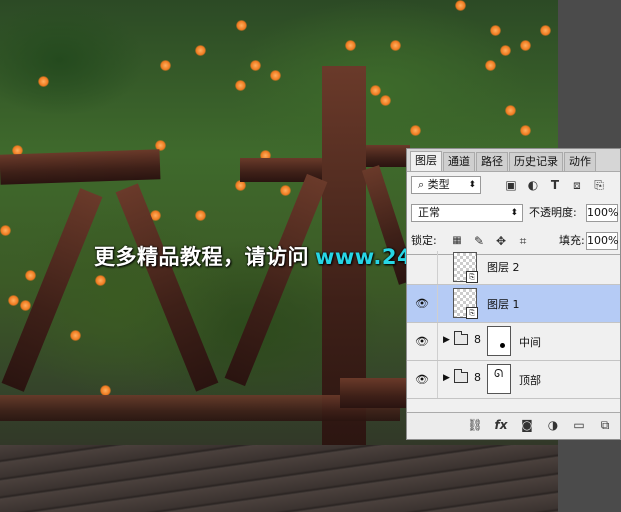 This screenshot has width=621, height=512. What do you see at coordinates (511, 185) in the screenshot?
I see `filter-pixel-icon: ▣` at bounding box center [511, 185].